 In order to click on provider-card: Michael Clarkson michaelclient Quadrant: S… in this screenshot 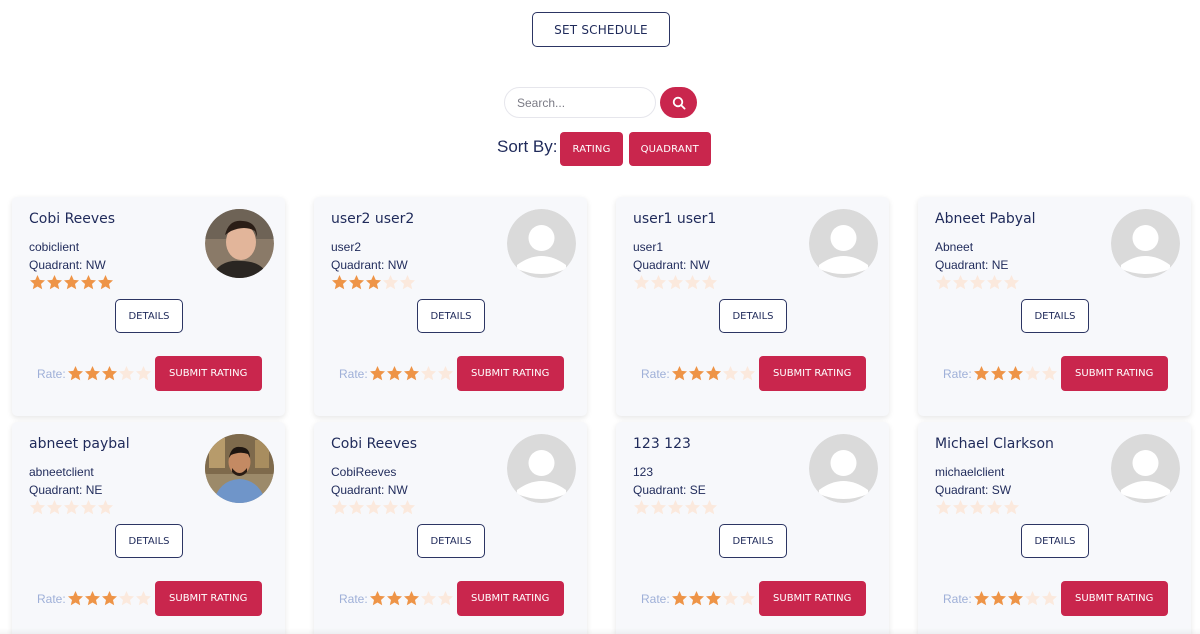, I will do `click(1054, 528)`.